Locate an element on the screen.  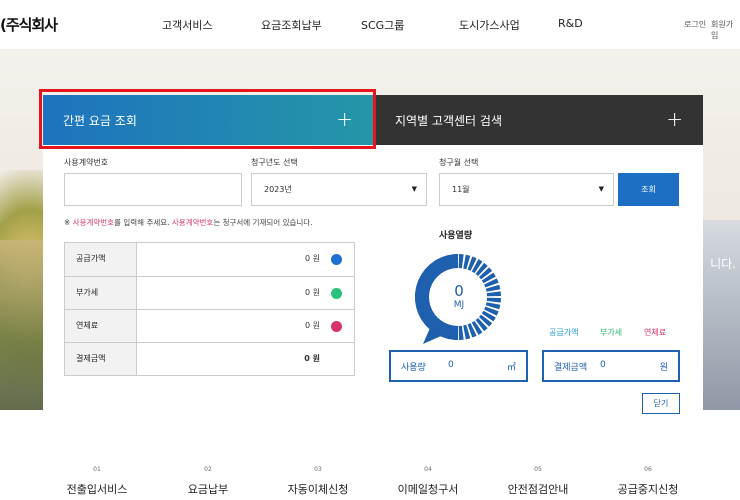
vat-dot is located at coordinates (336, 293).